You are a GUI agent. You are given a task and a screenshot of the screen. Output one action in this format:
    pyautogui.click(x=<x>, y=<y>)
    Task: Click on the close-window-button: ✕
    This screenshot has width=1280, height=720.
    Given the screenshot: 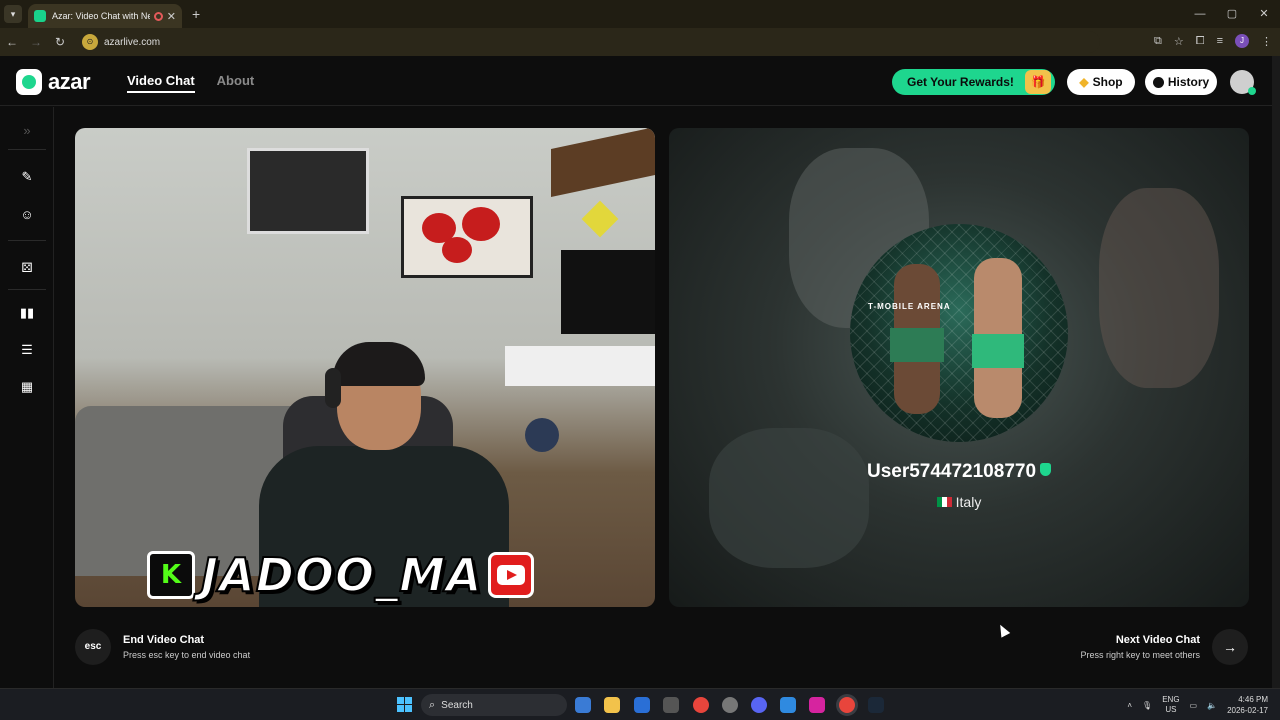 What is the action you would take?
    pyautogui.click(x=1264, y=14)
    